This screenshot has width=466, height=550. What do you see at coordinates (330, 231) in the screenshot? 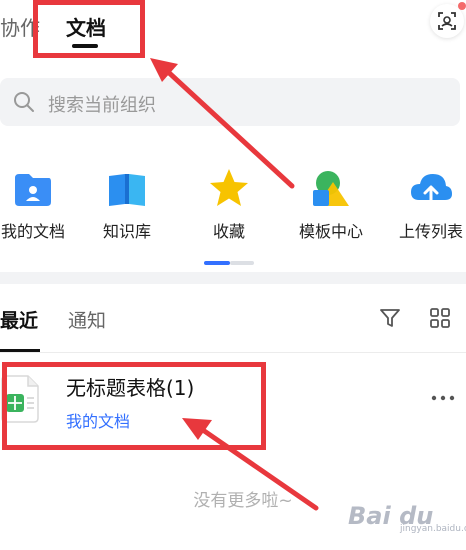
I see `quick-item-label: 模板中心` at bounding box center [330, 231].